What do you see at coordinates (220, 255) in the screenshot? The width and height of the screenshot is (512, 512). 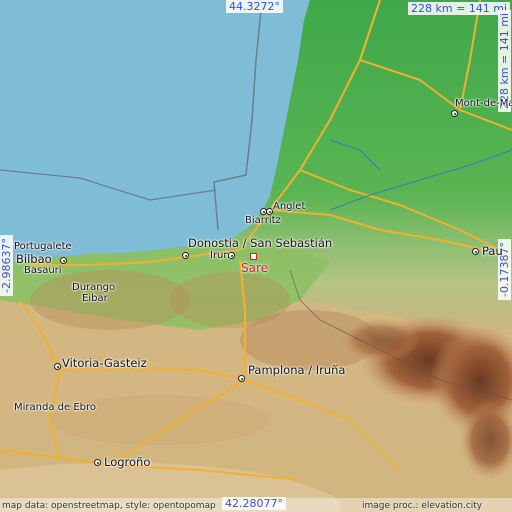 I see `label-irun: Irun` at bounding box center [220, 255].